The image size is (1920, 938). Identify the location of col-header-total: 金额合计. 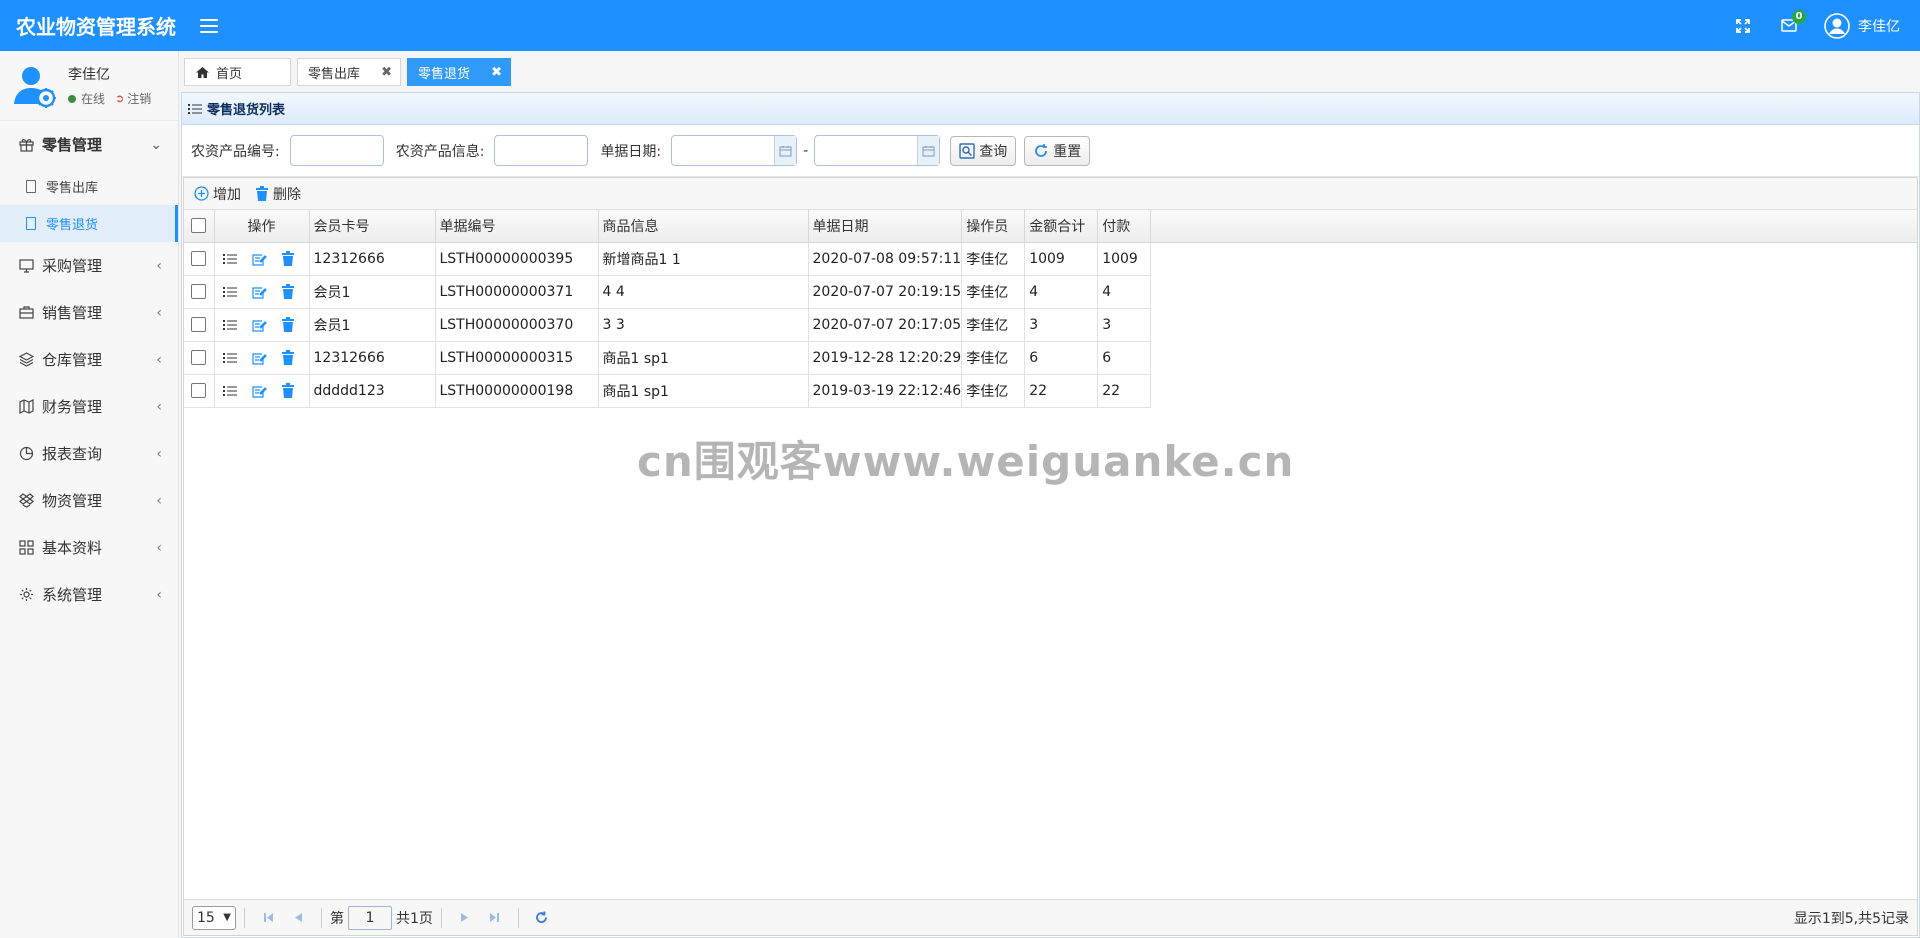
(1061, 226).